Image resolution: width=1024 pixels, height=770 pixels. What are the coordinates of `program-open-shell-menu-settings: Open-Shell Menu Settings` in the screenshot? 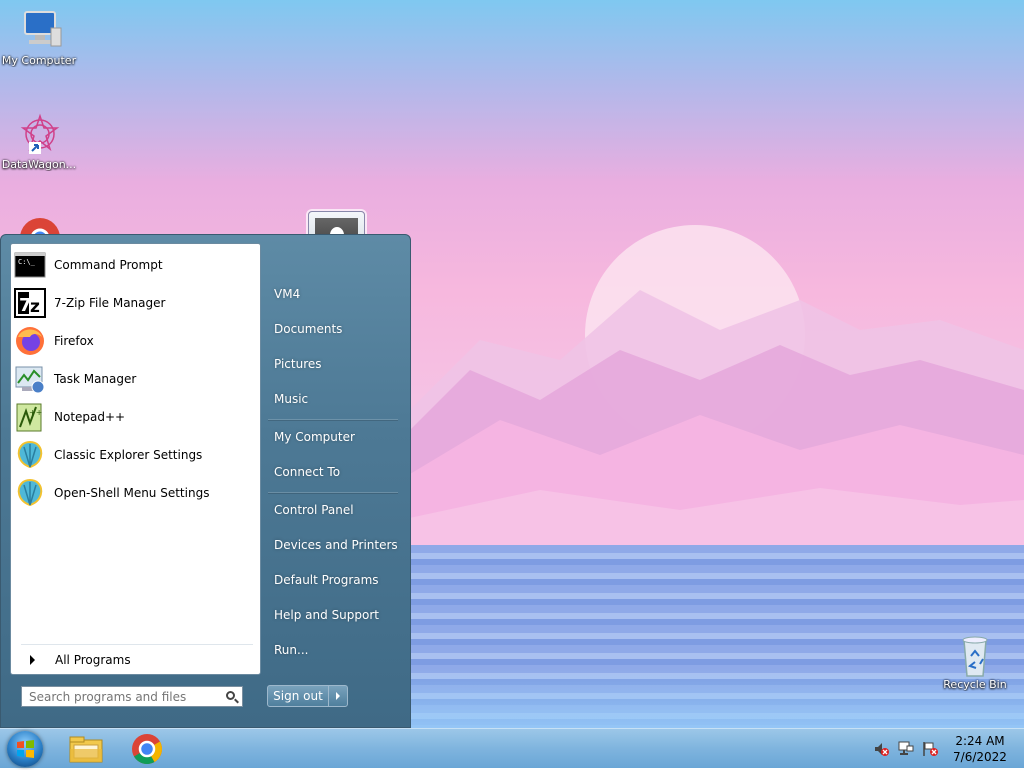 It's located at (135, 493).